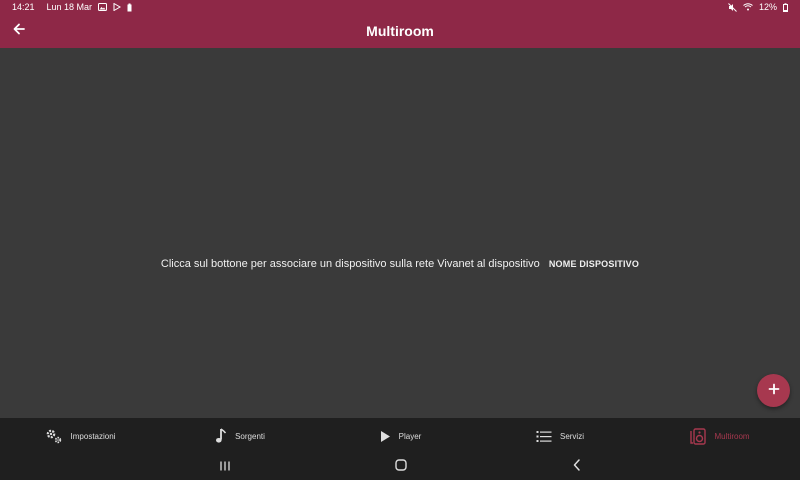 The width and height of the screenshot is (800, 480). I want to click on mute-icon, so click(732, 7).